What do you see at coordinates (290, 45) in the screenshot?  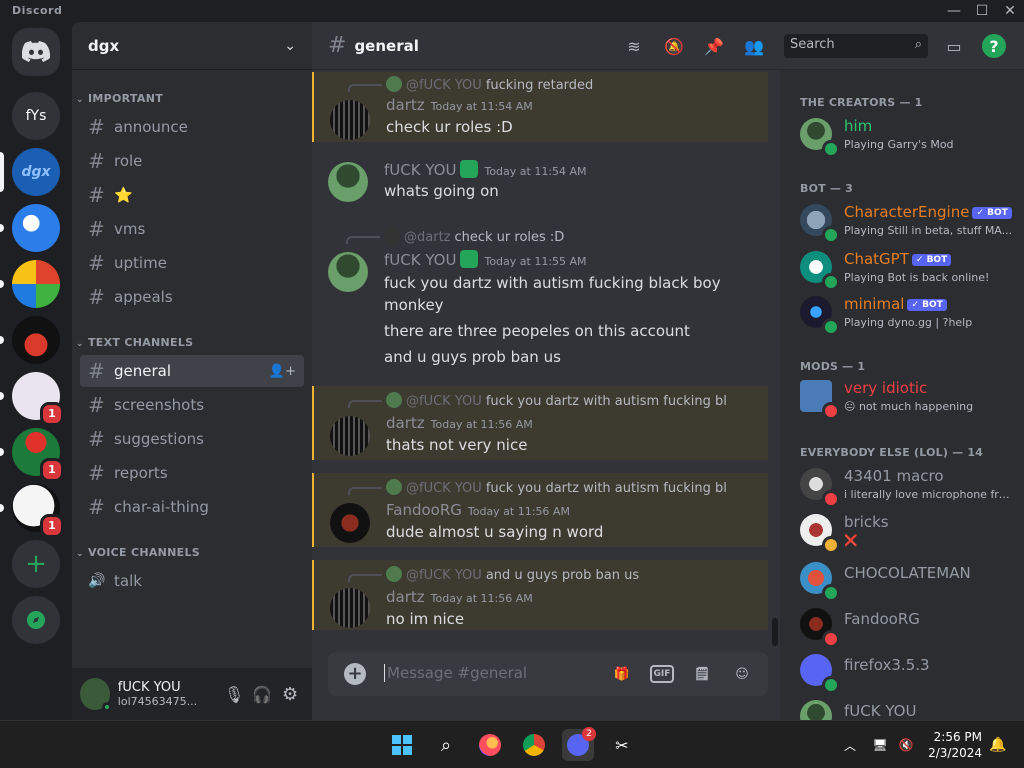 I see `chevron-down-icon: ⌄` at bounding box center [290, 45].